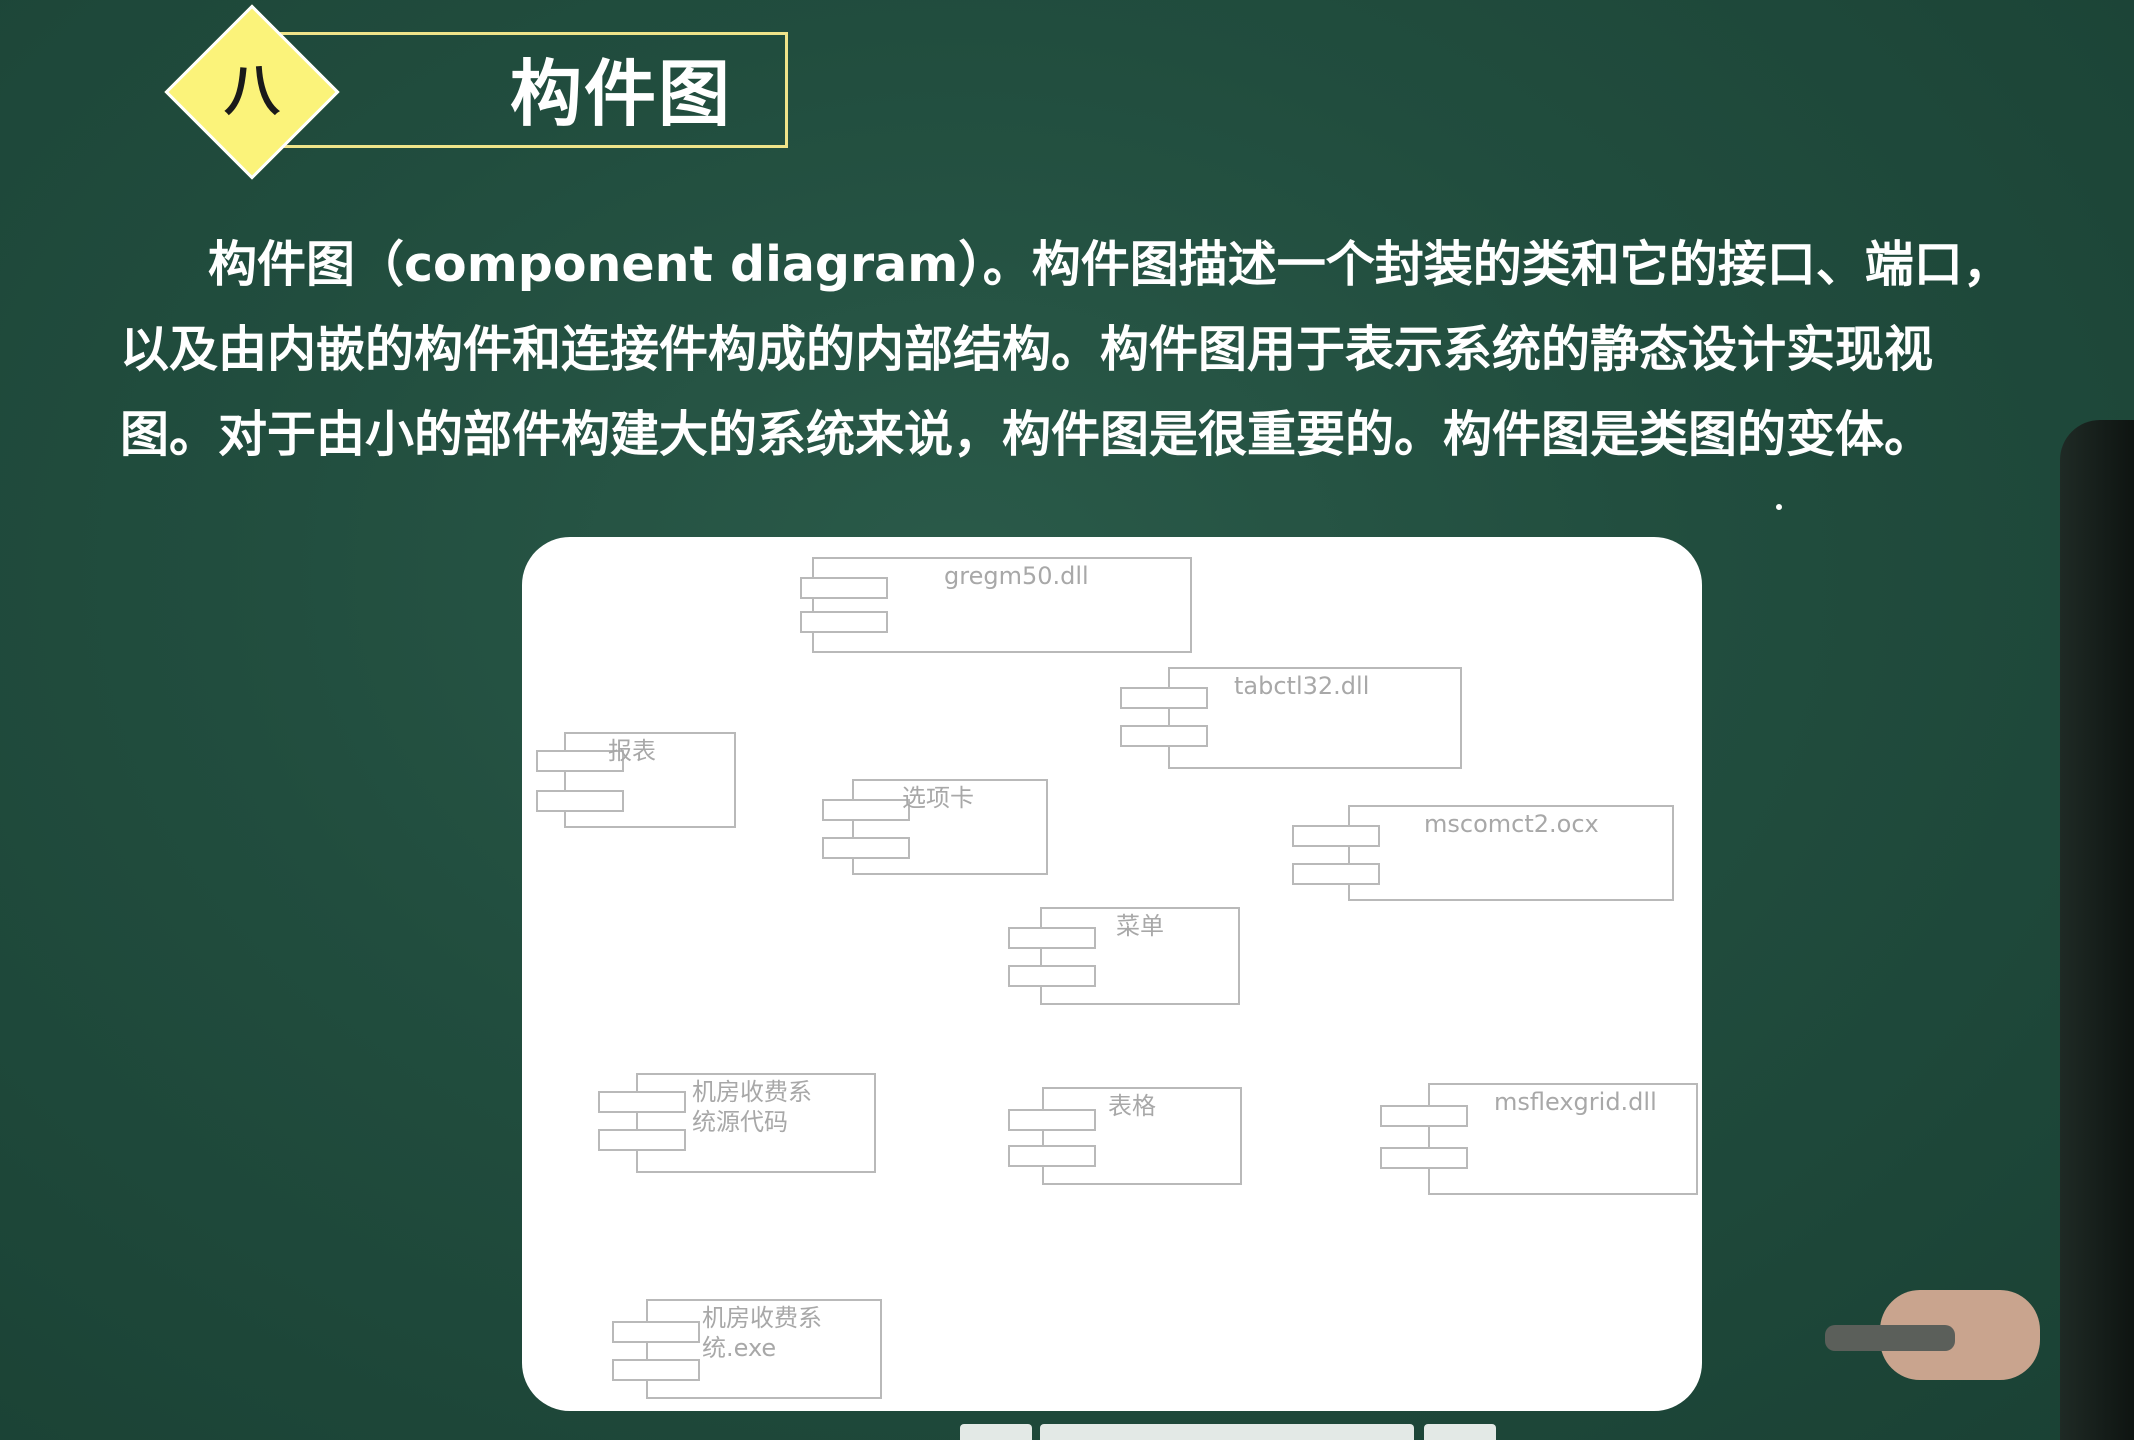  Describe the element at coordinates (1125, 1136) in the screenshot. I see `component-forms: 表格` at that location.